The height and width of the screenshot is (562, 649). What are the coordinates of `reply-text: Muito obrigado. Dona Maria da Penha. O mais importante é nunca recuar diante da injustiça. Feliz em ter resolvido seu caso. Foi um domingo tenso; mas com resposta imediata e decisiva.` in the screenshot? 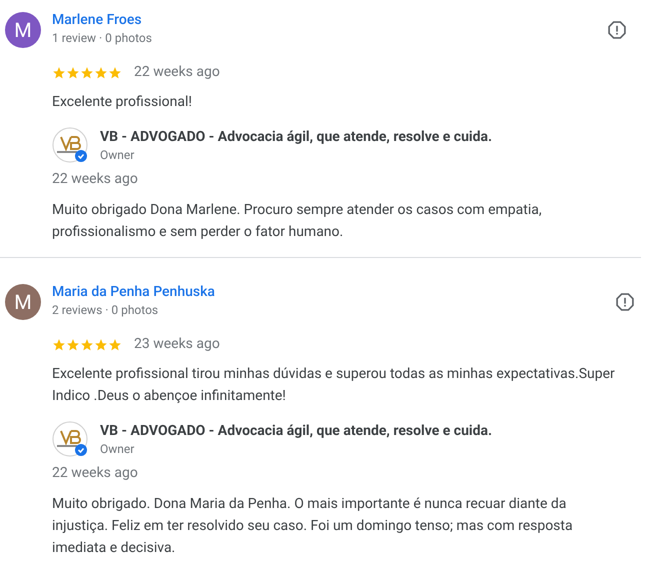 It's located at (313, 526).